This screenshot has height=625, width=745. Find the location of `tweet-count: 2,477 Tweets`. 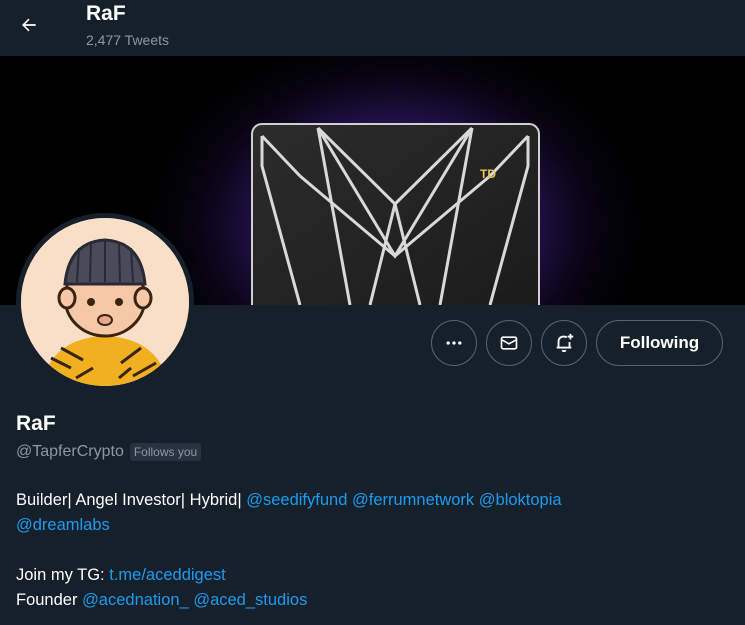

tweet-count: 2,477 Tweets is located at coordinates (128, 40).